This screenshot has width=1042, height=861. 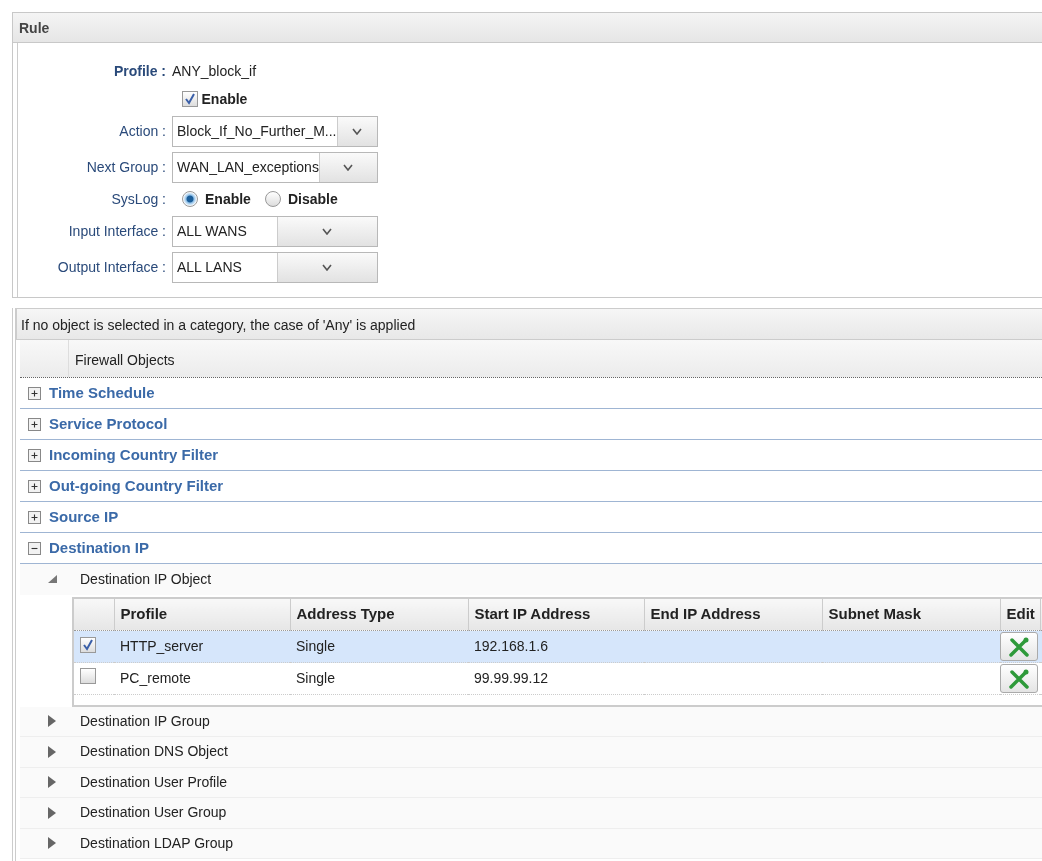 What do you see at coordinates (138, 199) in the screenshot?
I see `field-label: SysLog :` at bounding box center [138, 199].